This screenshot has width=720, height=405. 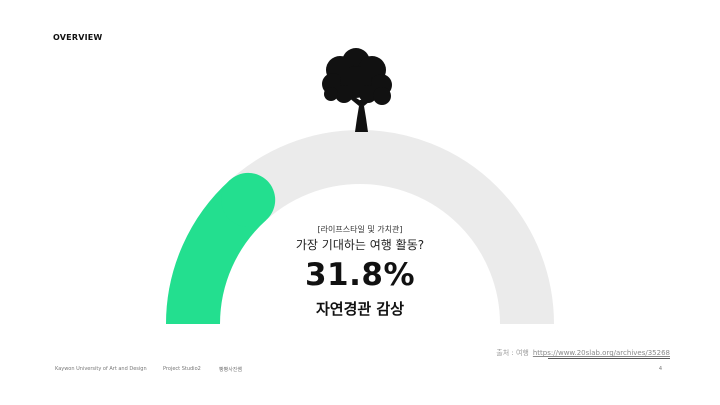 I want to click on tree-icon, so click(x=357, y=90).